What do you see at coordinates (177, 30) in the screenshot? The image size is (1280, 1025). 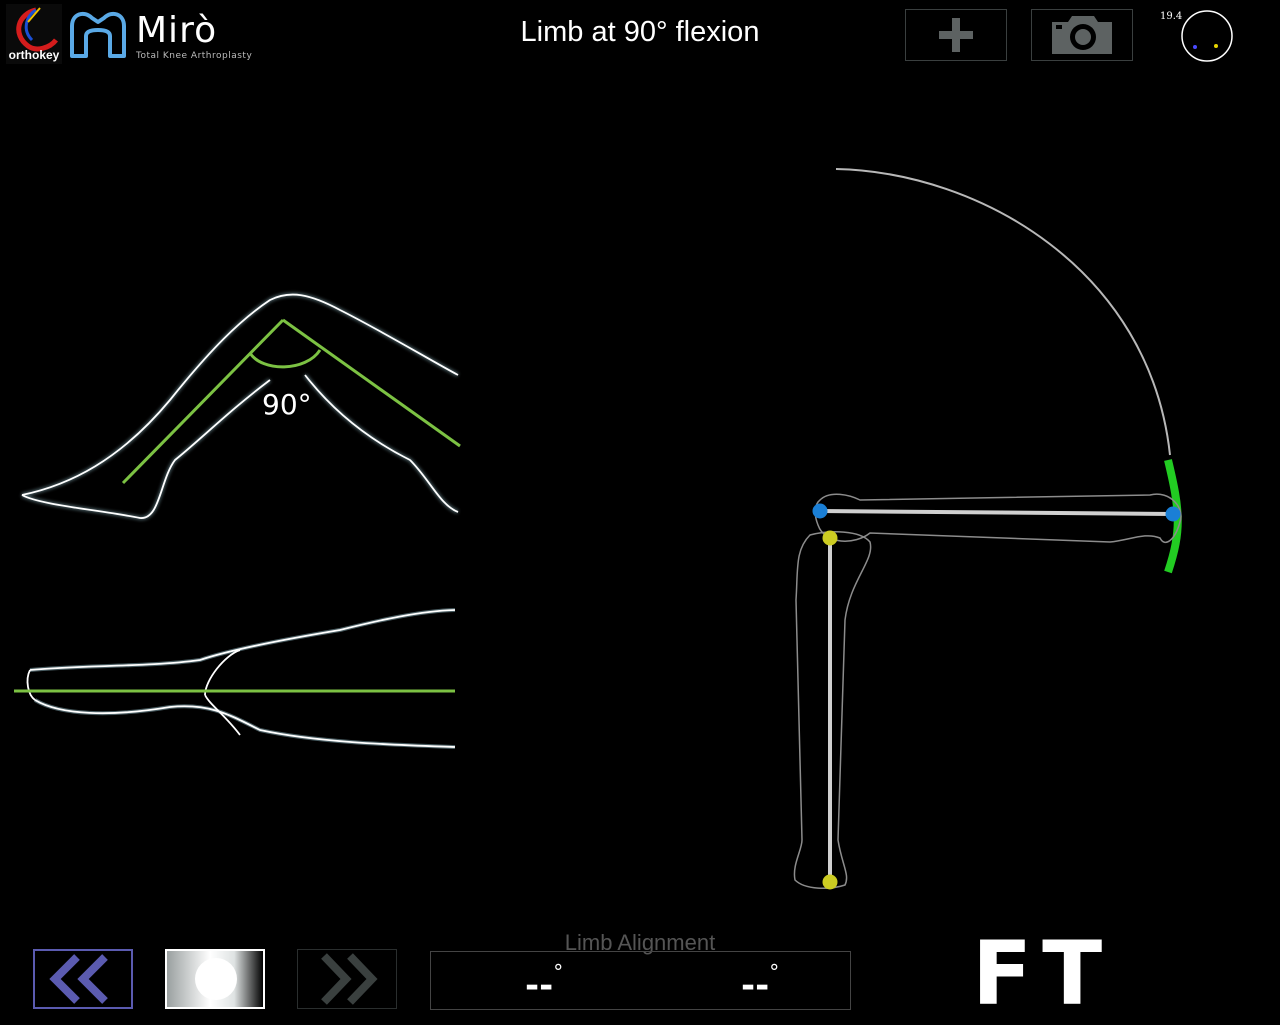 I see `app-name: Mirò` at bounding box center [177, 30].